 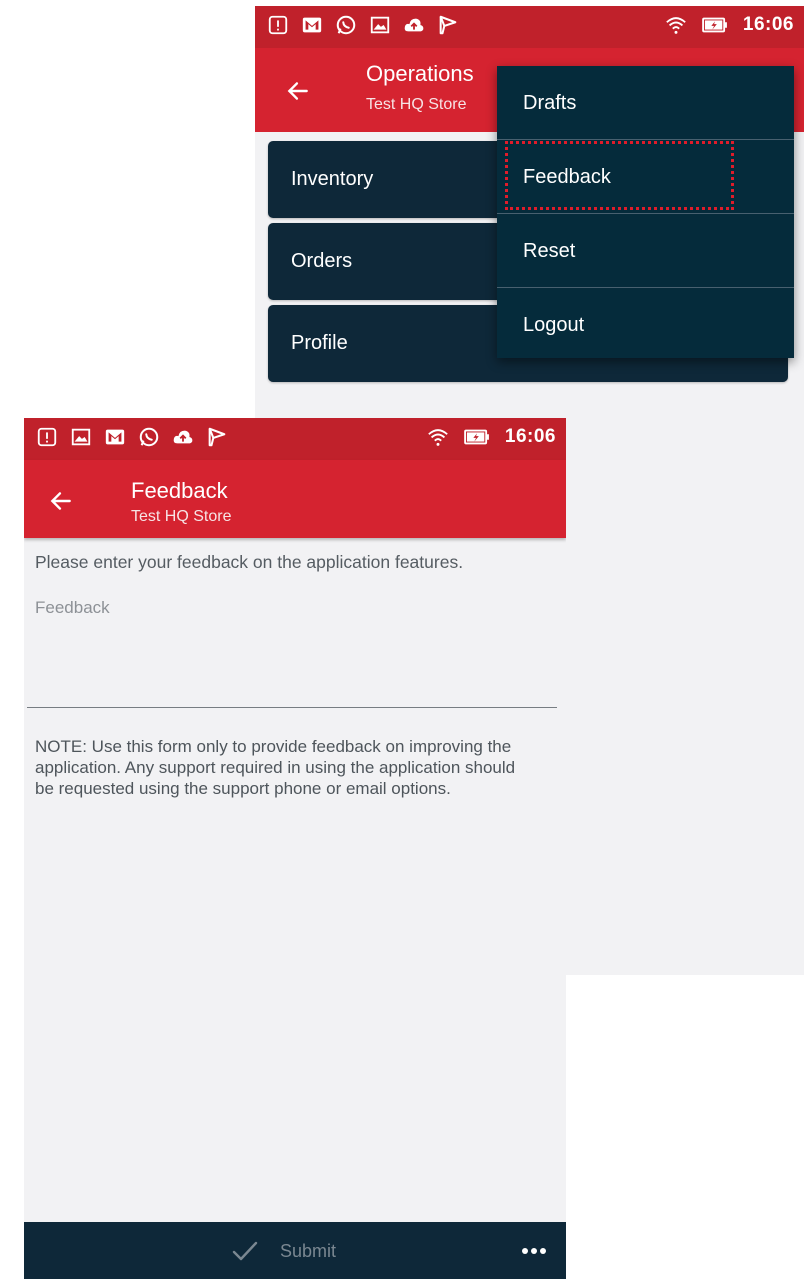 I want to click on more-horizontal-icon, so click(x=534, y=1251).